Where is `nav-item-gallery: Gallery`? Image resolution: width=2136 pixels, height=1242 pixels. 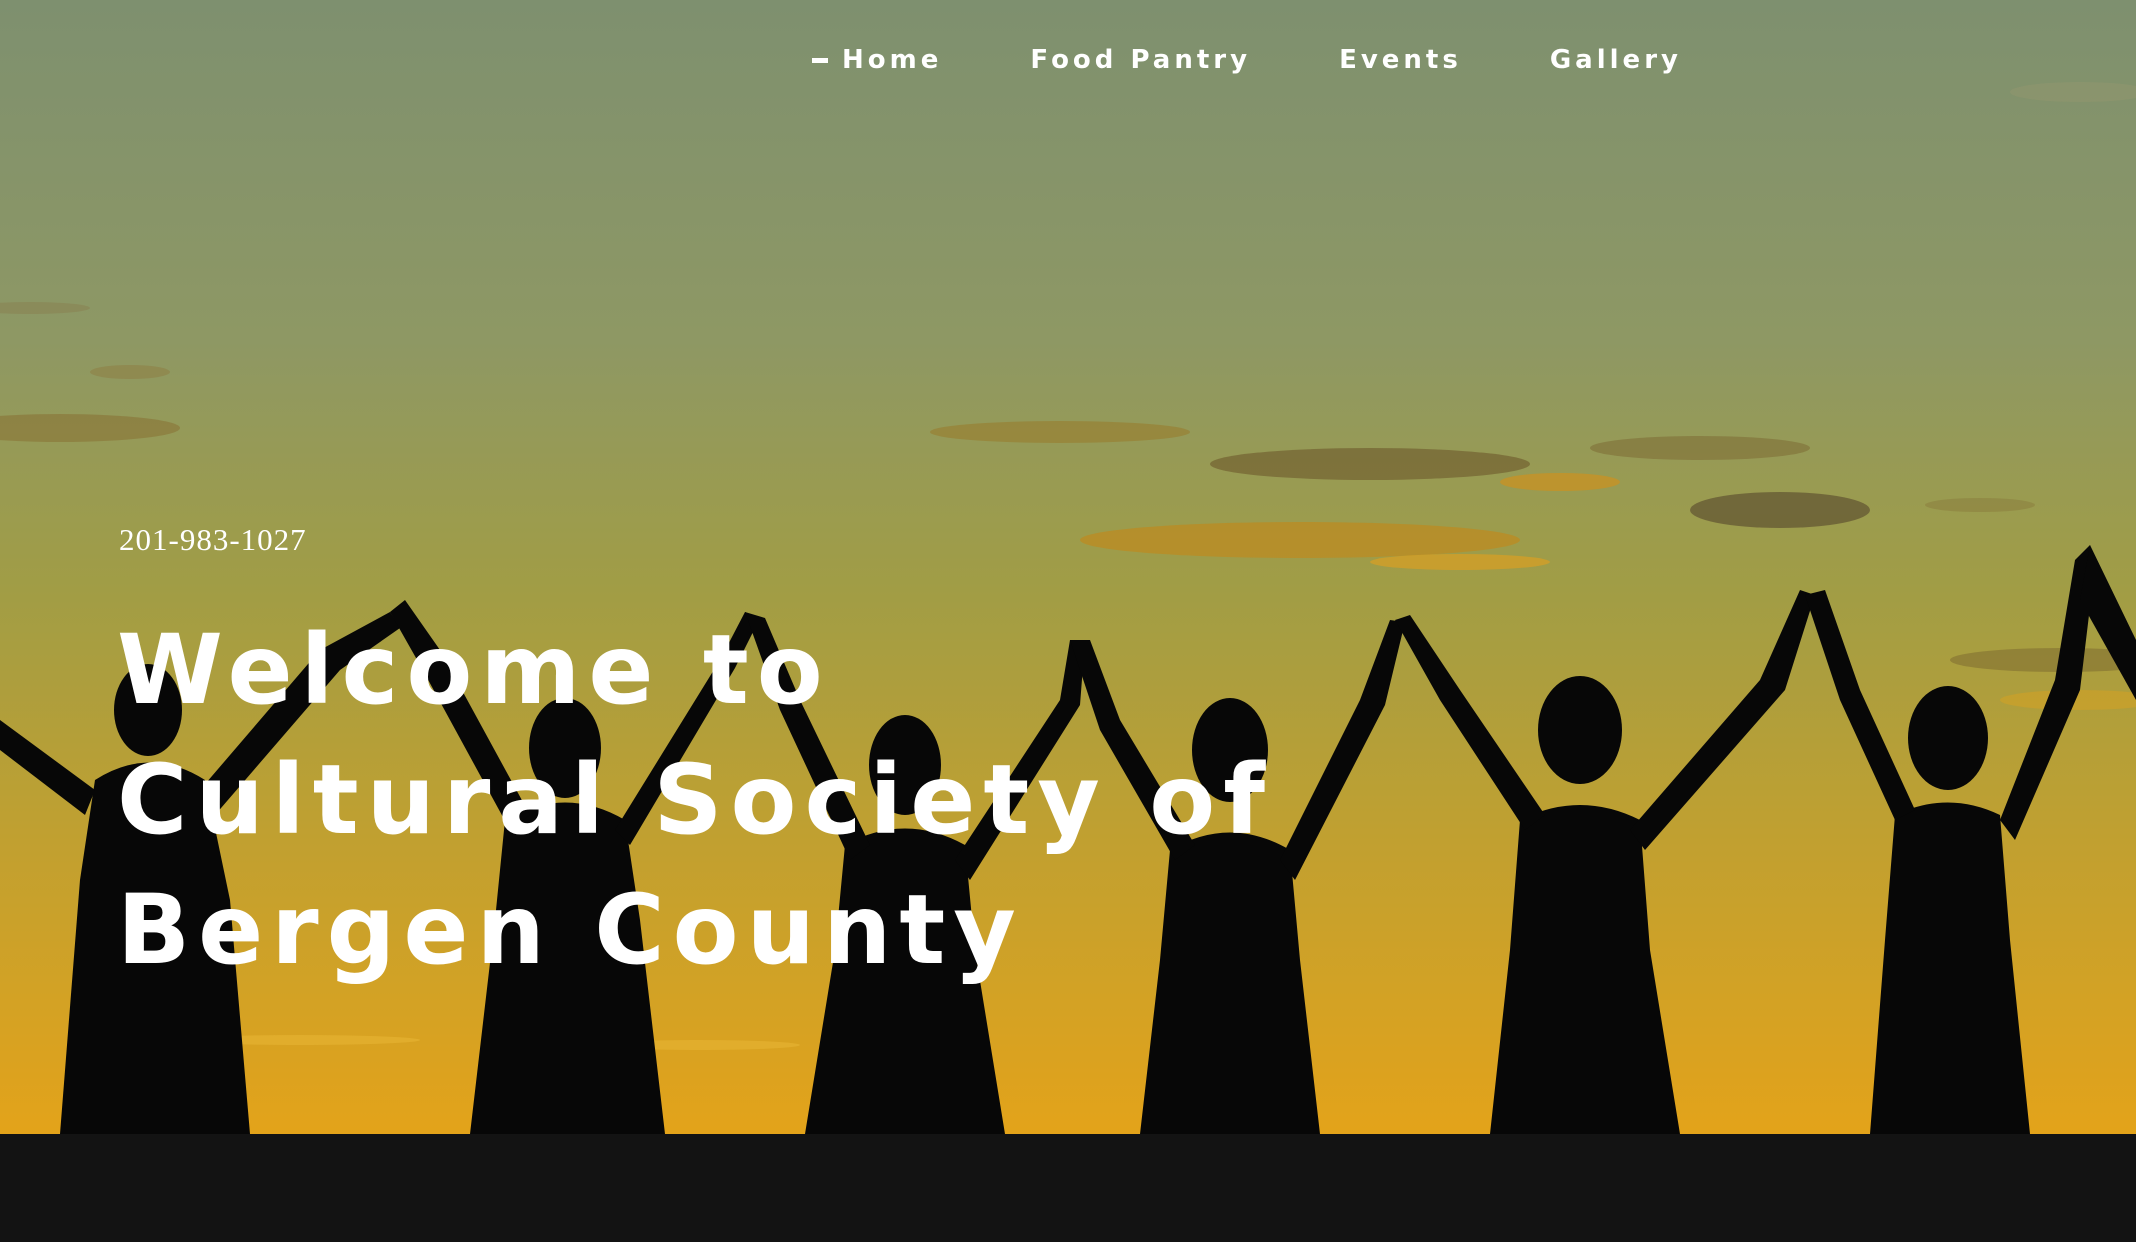 nav-item-gallery: Gallery is located at coordinates (1616, 60).